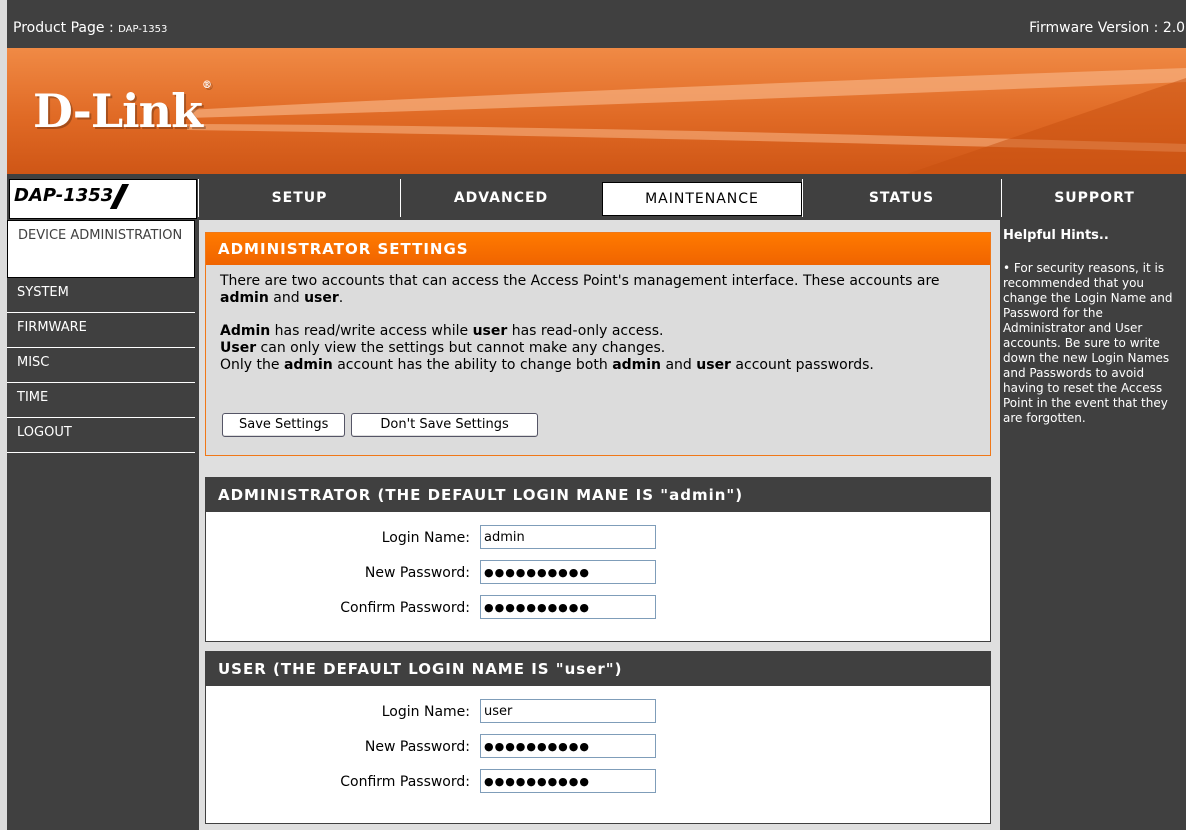 The width and height of the screenshot is (1186, 830). I want to click on admin-login-name-input, so click(568, 537).